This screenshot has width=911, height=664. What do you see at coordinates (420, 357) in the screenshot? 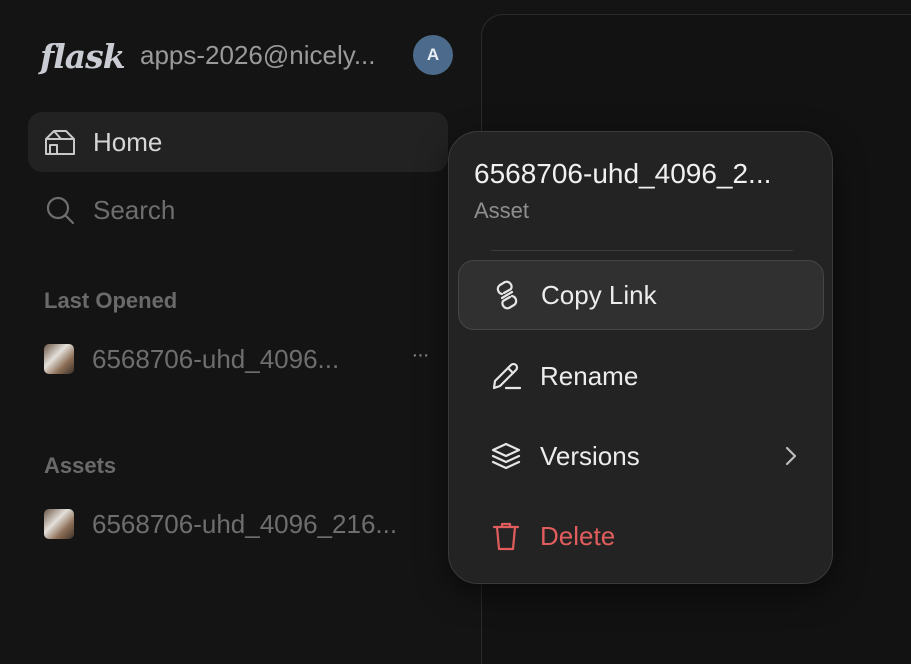
I see `more-options-button: ···` at bounding box center [420, 357].